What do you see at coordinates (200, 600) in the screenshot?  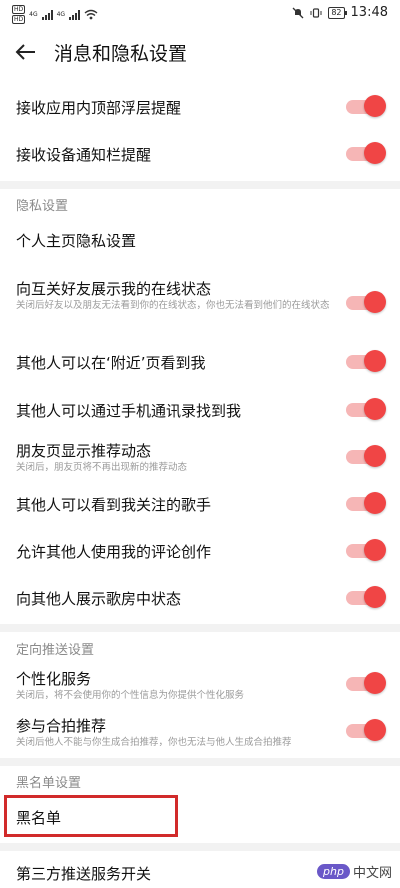 I see `privacy-row-room-status: 向其他人展示歌房中状态` at bounding box center [200, 600].